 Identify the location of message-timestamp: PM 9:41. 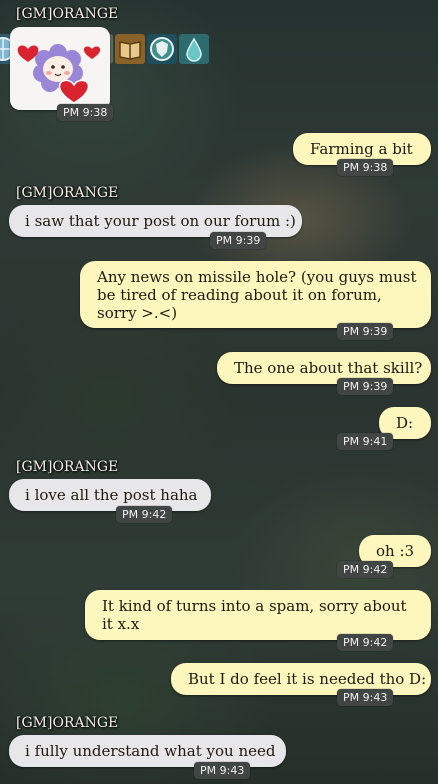
(365, 441).